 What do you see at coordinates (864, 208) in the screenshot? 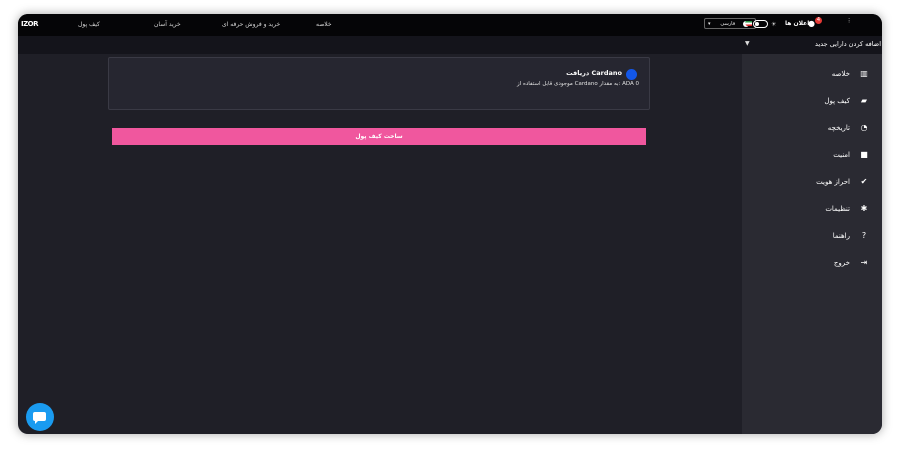
I see `gear-icon: ✱` at bounding box center [864, 208].